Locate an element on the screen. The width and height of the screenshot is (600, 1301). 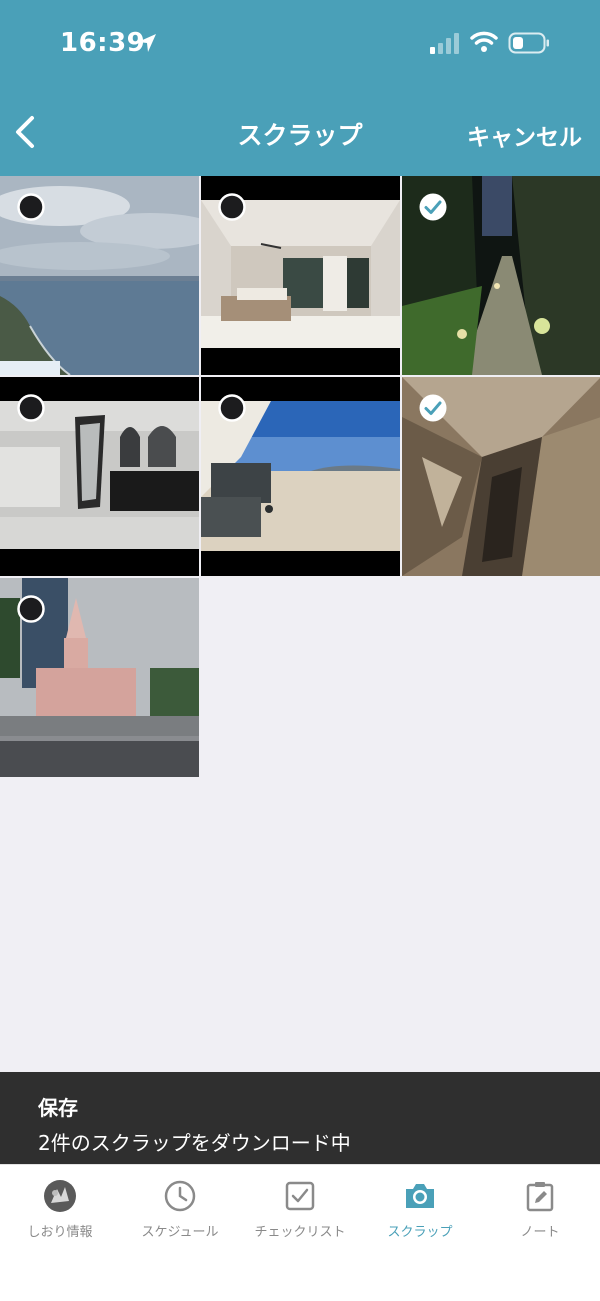
tab-scrap: スクラップ is located at coordinates (420, 1209).